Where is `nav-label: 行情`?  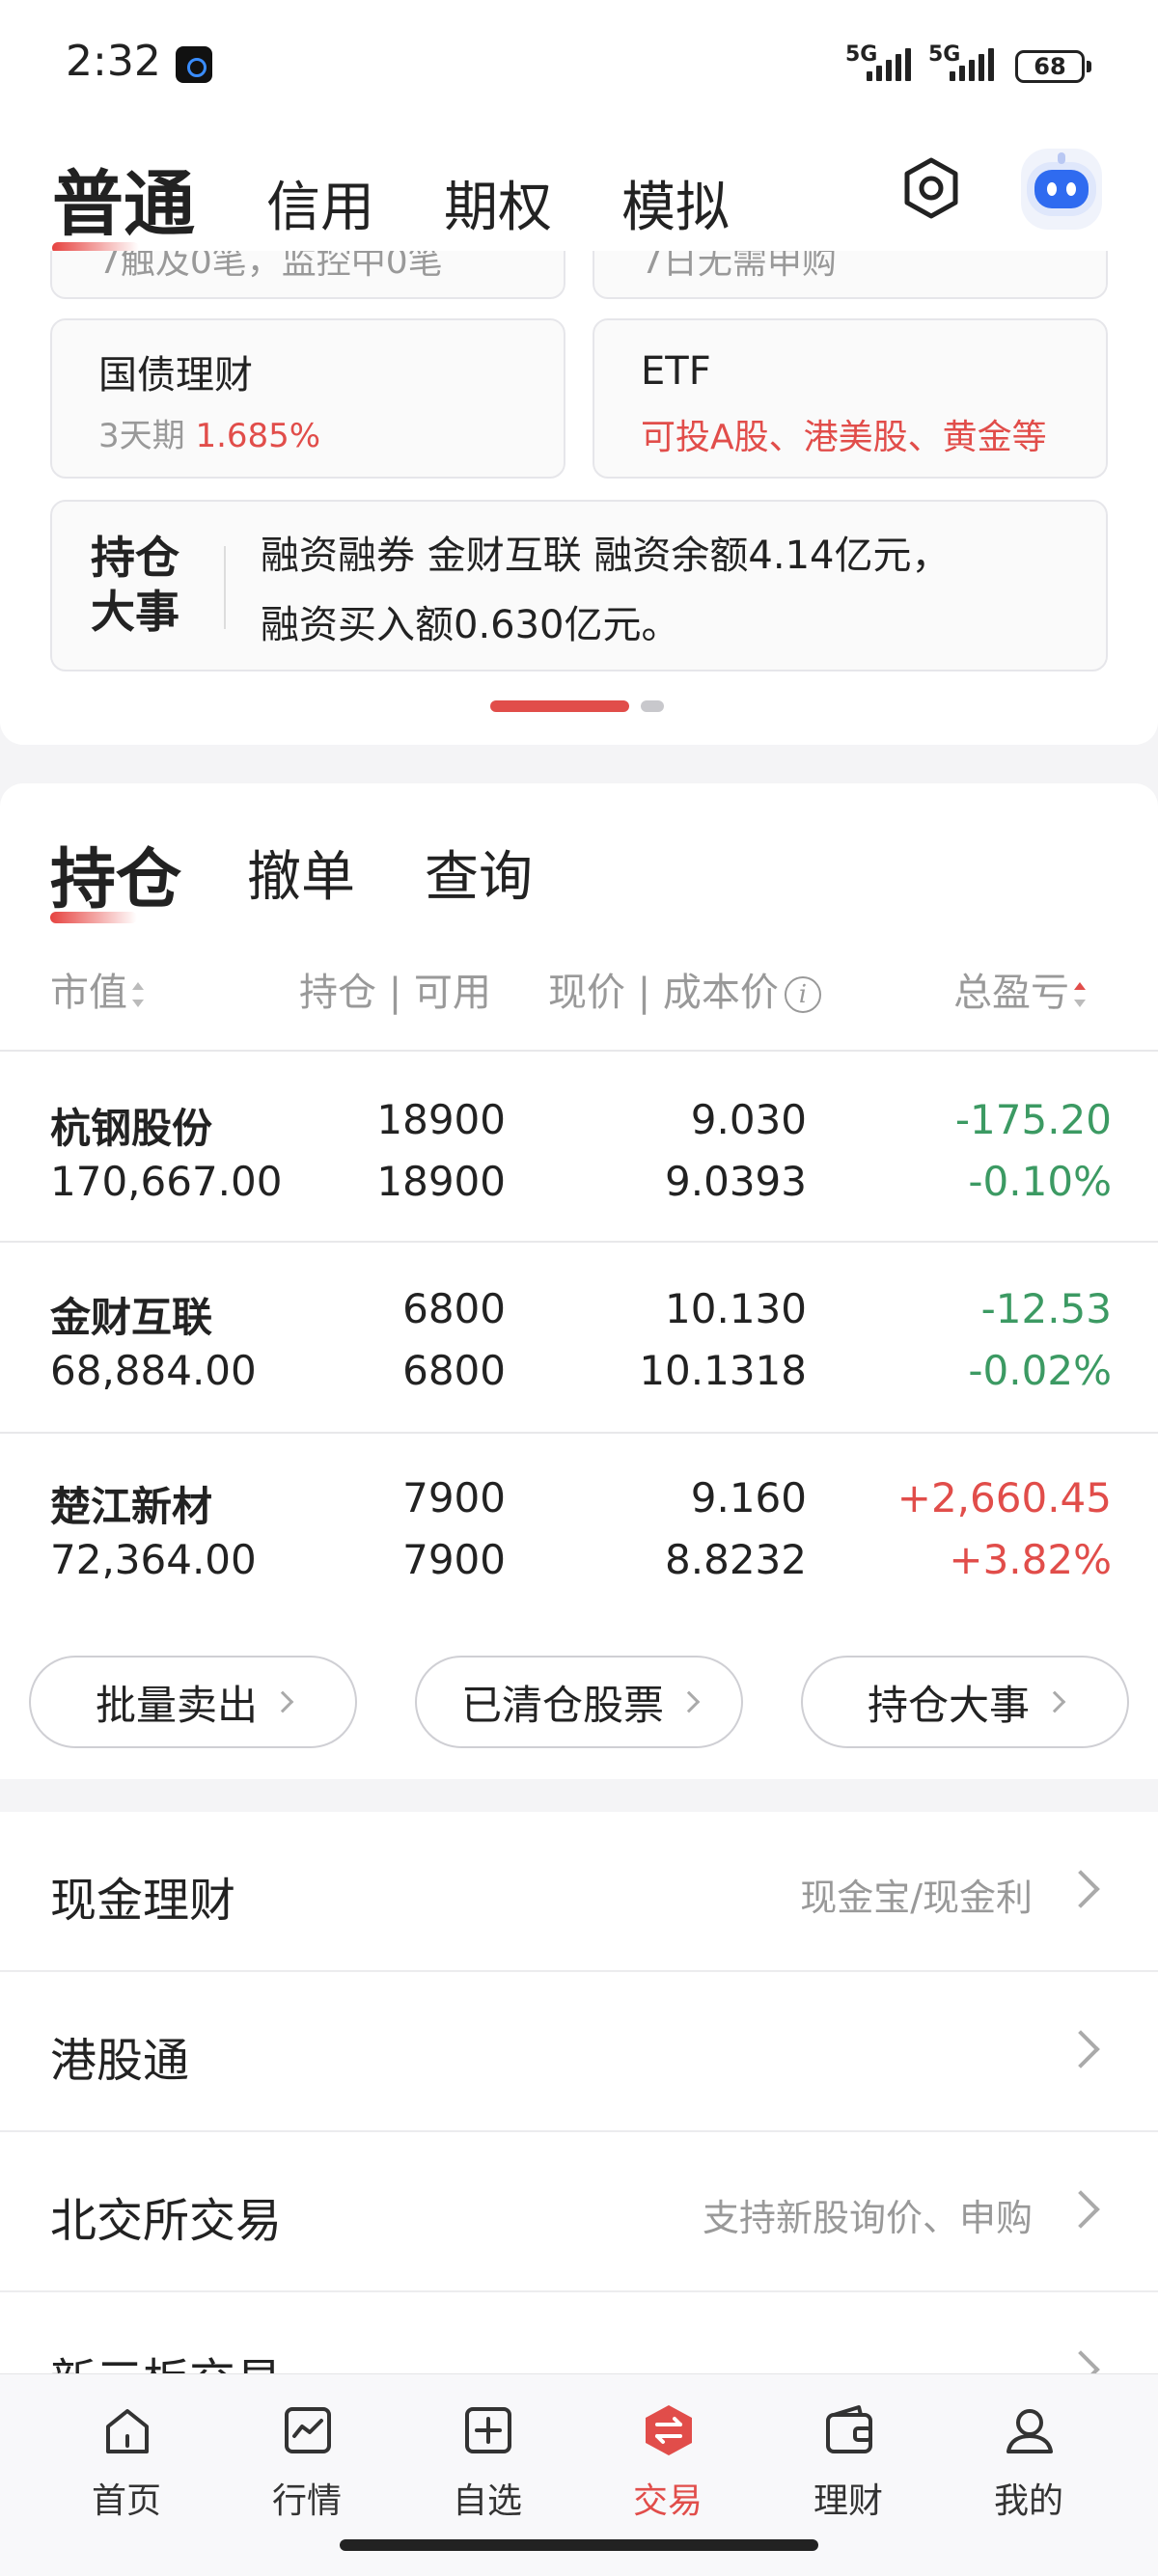
nav-label: 行情 is located at coordinates (306, 2501).